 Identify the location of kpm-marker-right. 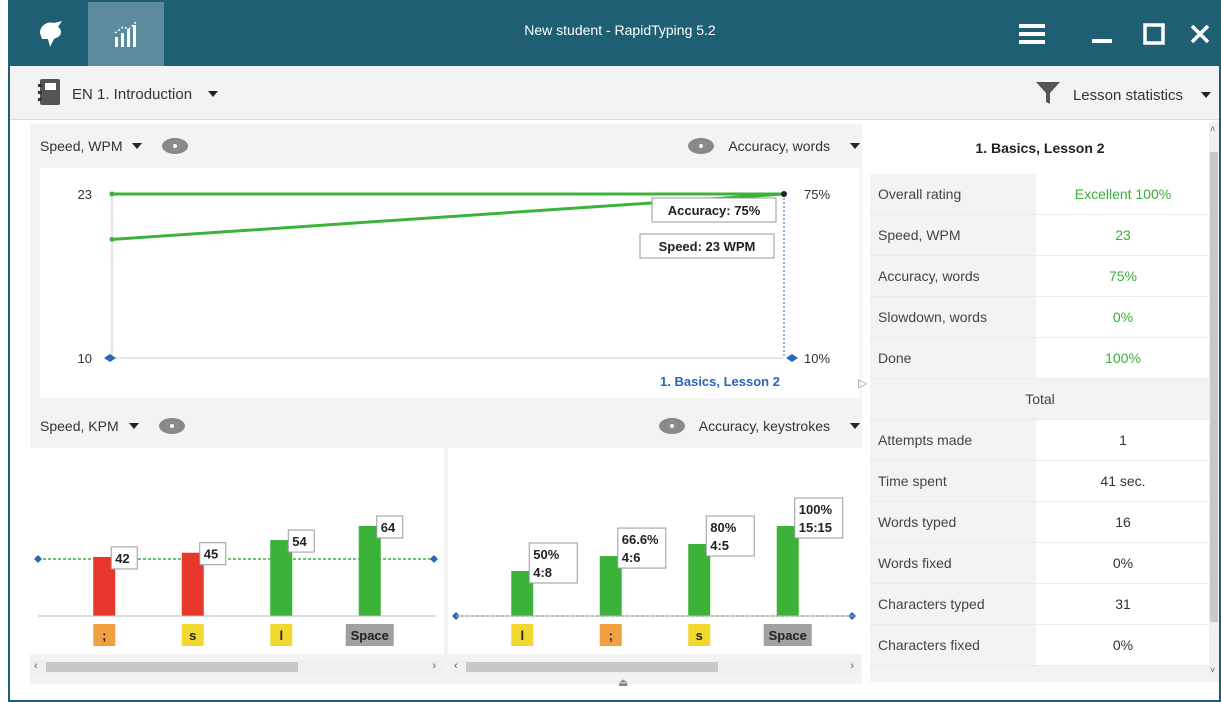
(434, 559).